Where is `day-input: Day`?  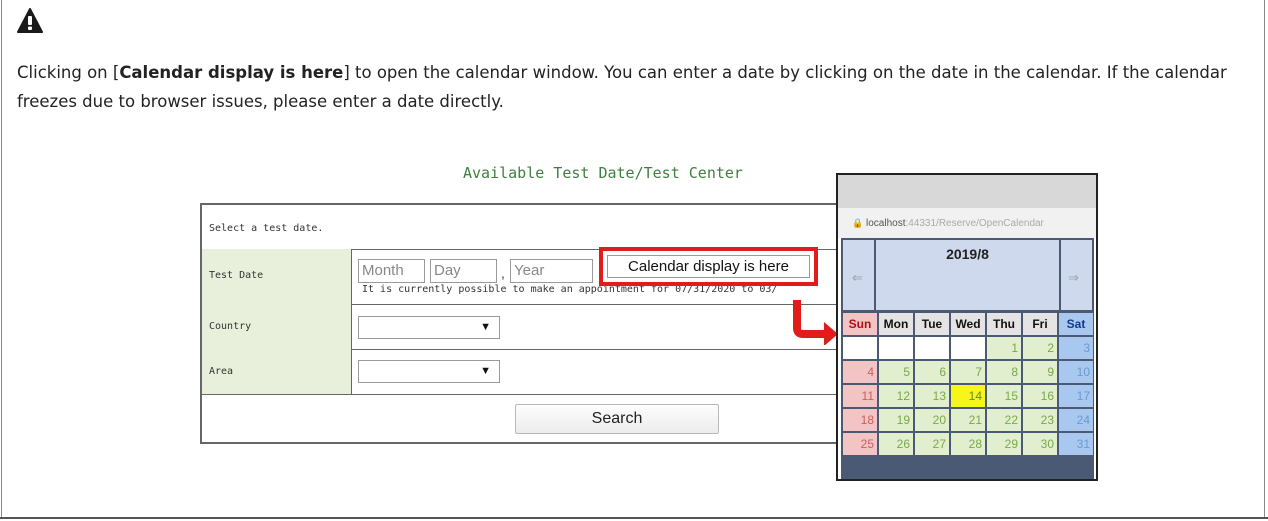 day-input: Day is located at coordinates (463, 271).